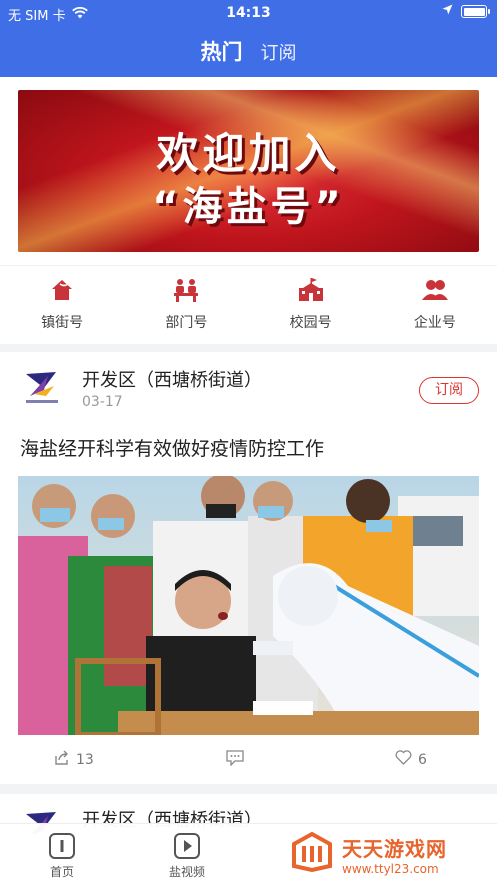 Image resolution: width=497 pixels, height=883 pixels. Describe the element at coordinates (447, 11) in the screenshot. I see `location-icon` at that location.